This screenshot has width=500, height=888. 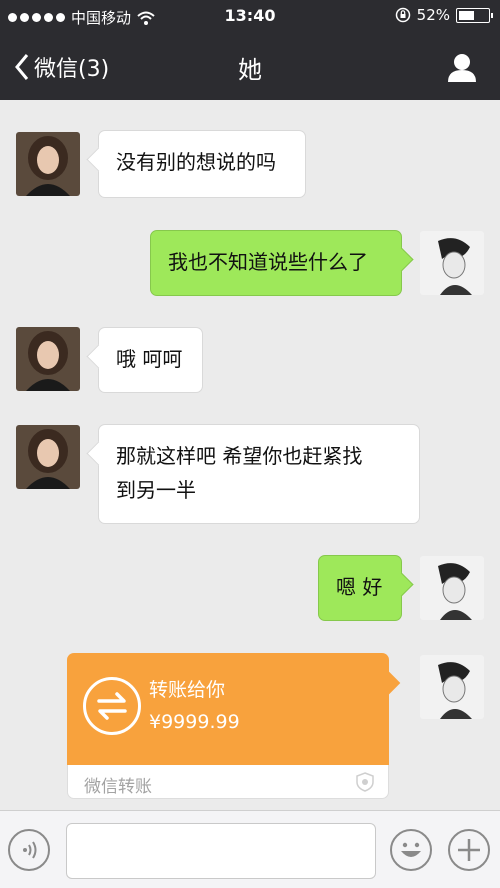 I want to click on message-bubble-sent: 嗯 好, so click(x=360, y=588).